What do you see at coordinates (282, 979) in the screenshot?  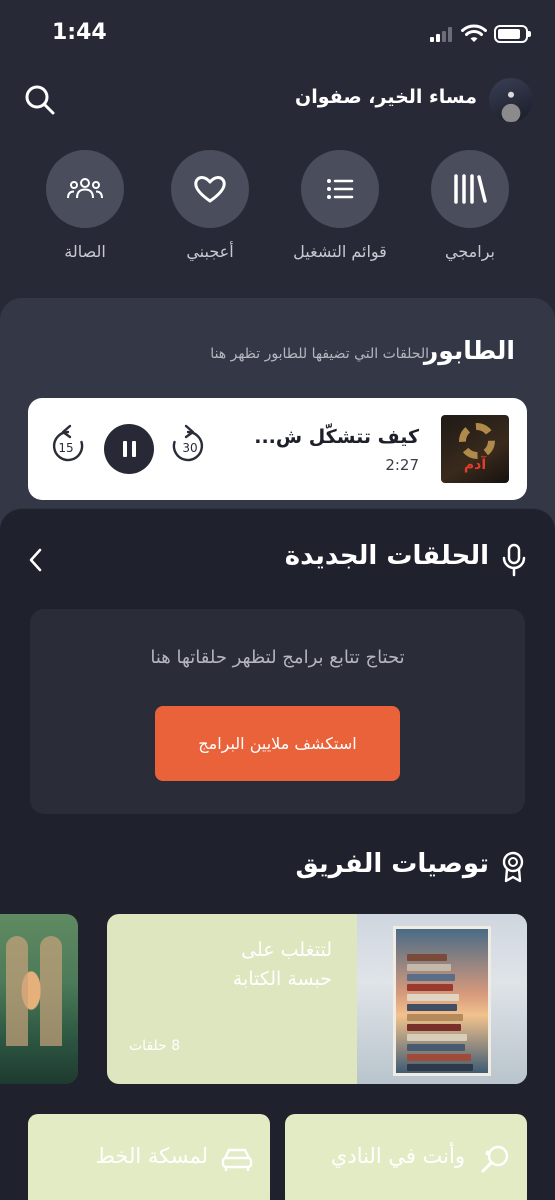 I see `recommendation-title-line2: حبسة الكتابة` at bounding box center [282, 979].